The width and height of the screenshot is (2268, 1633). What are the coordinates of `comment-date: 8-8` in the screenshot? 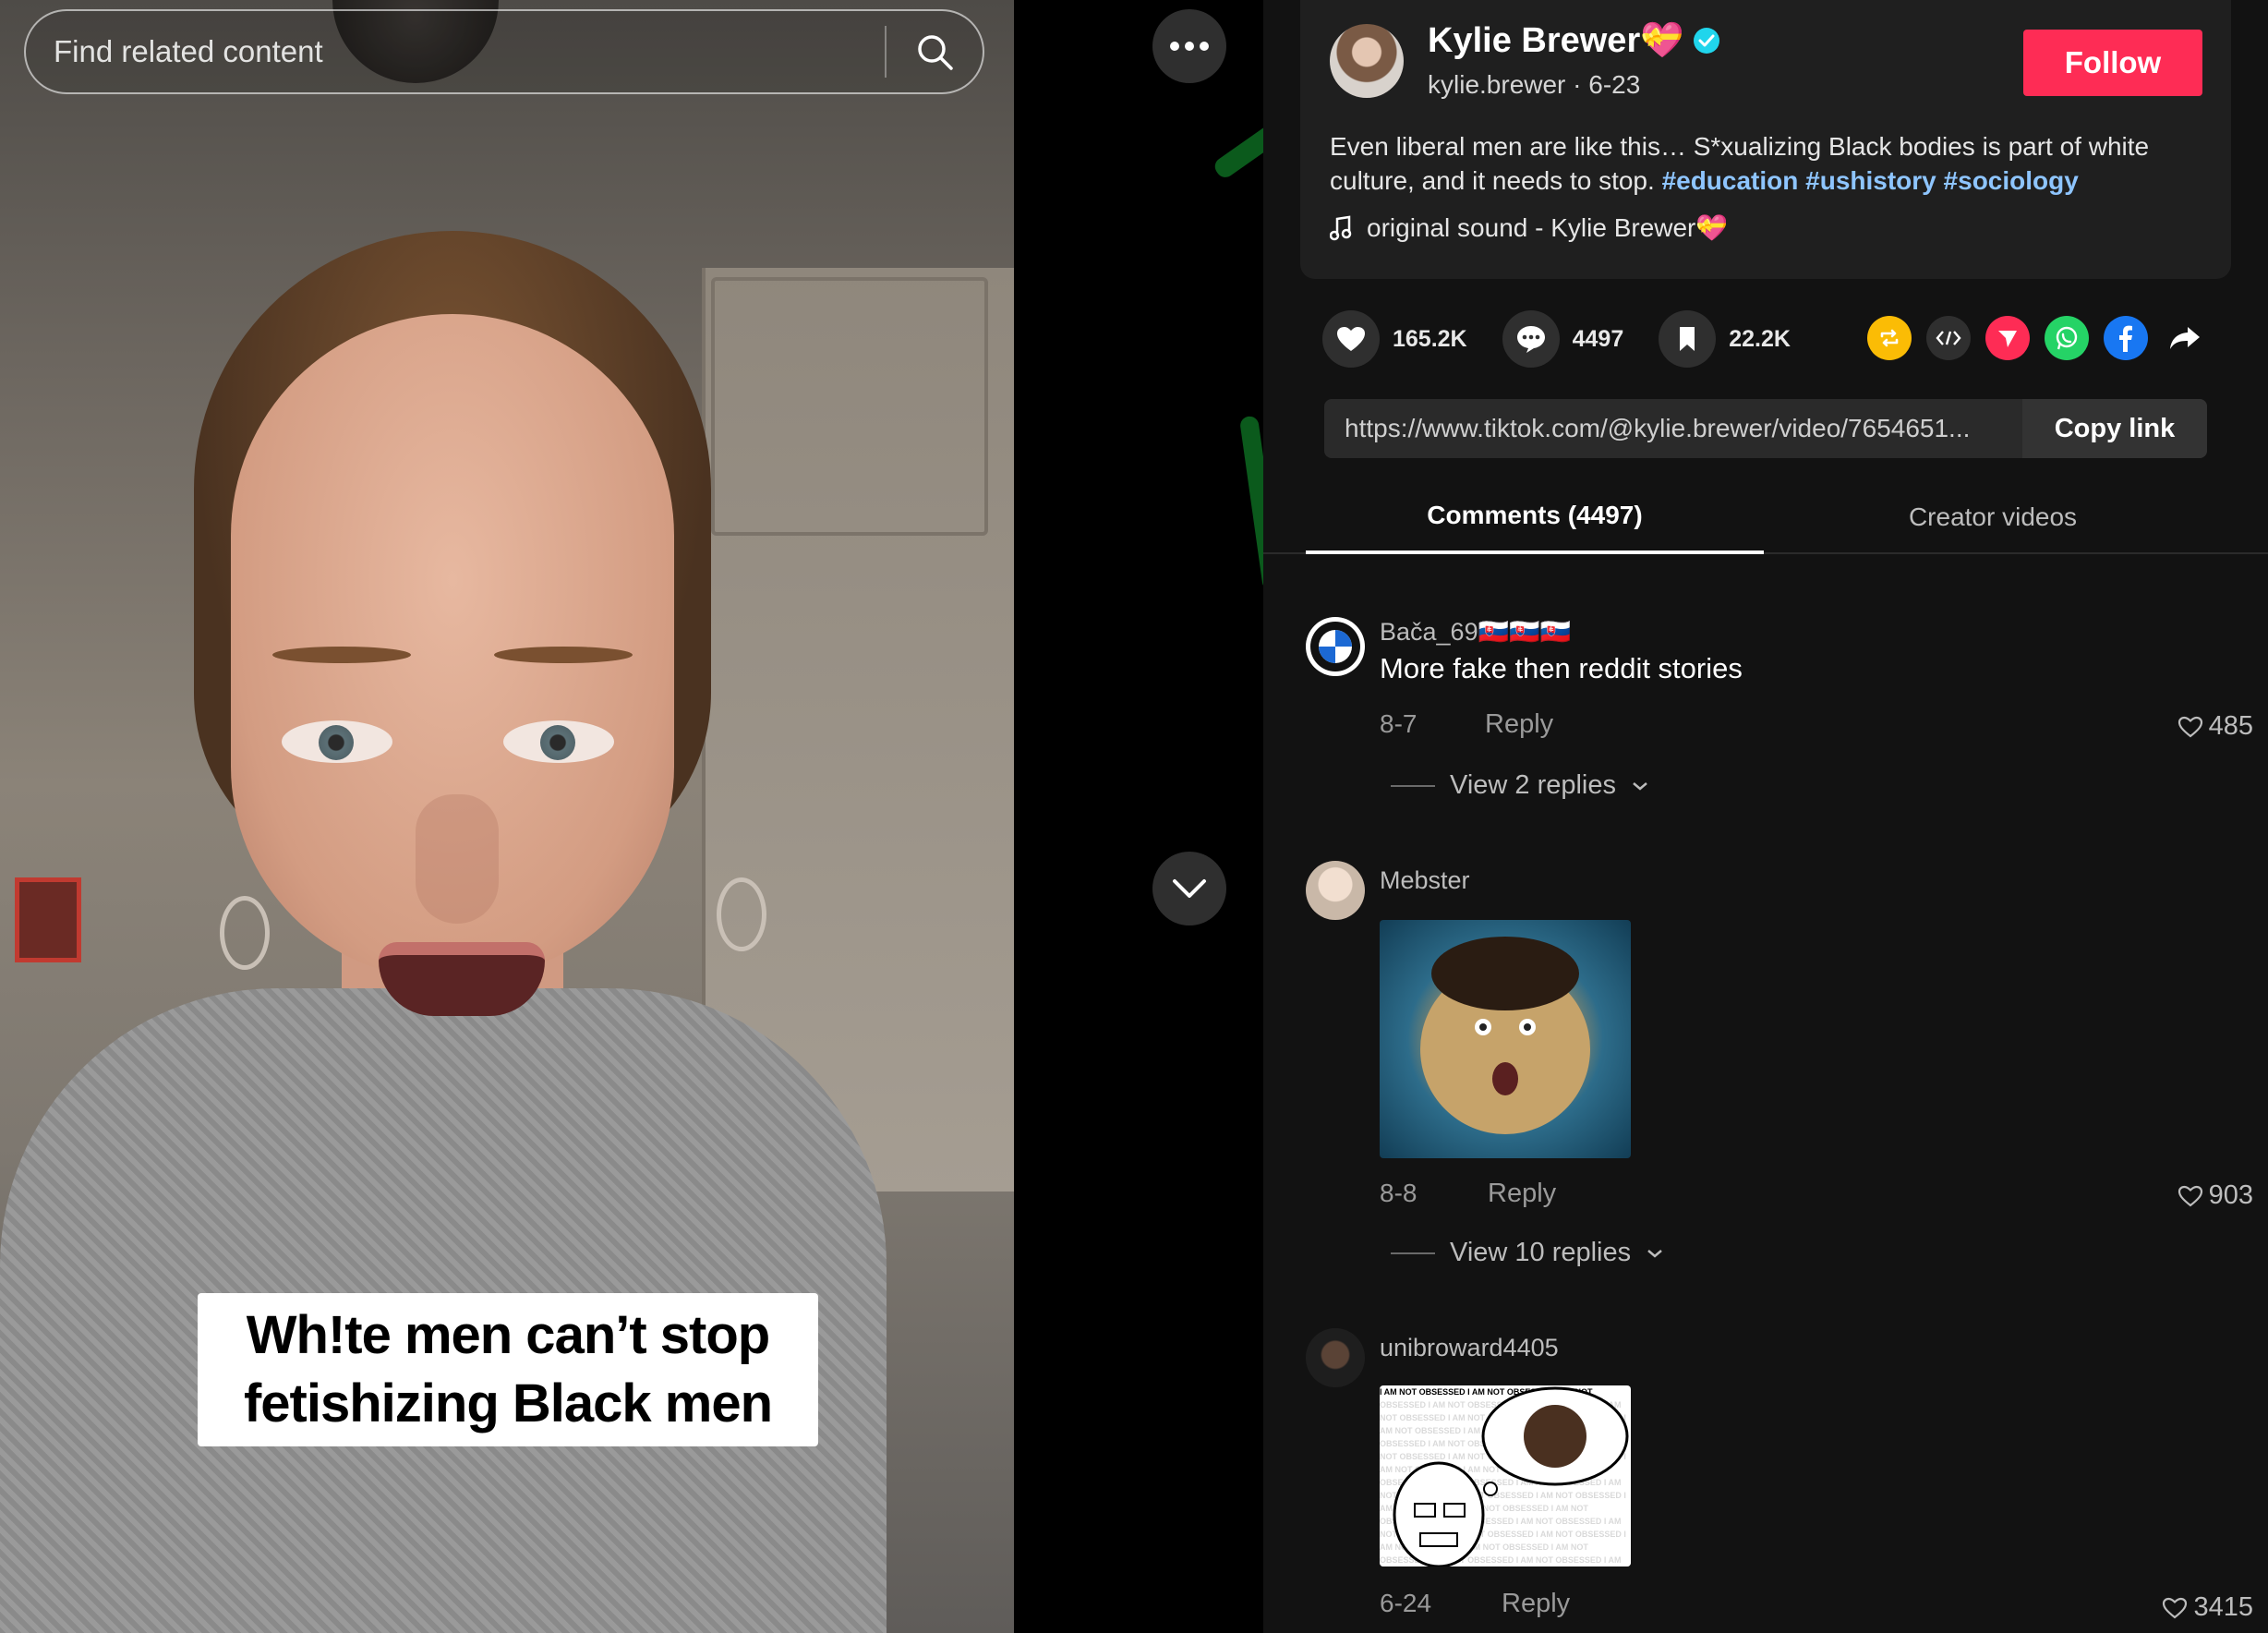 It's located at (1399, 1193).